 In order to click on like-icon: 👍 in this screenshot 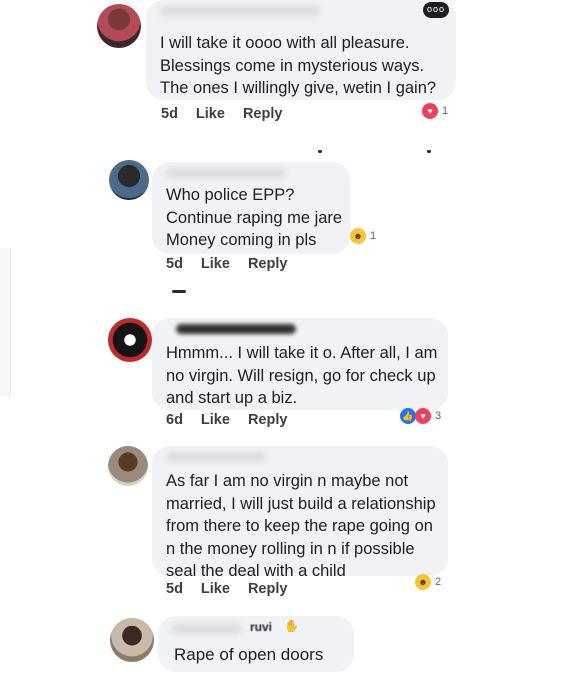, I will do `click(408, 416)`.